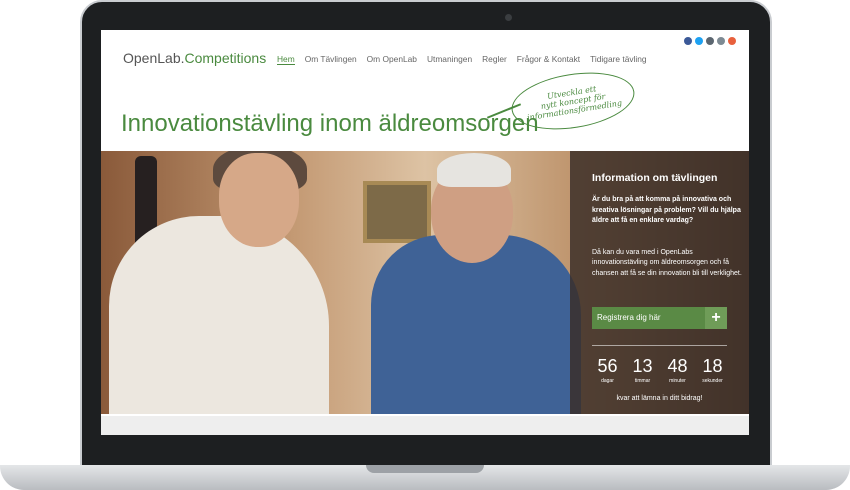  Describe the element at coordinates (494, 59) in the screenshot. I see `nav-item-regler: Regler` at that location.